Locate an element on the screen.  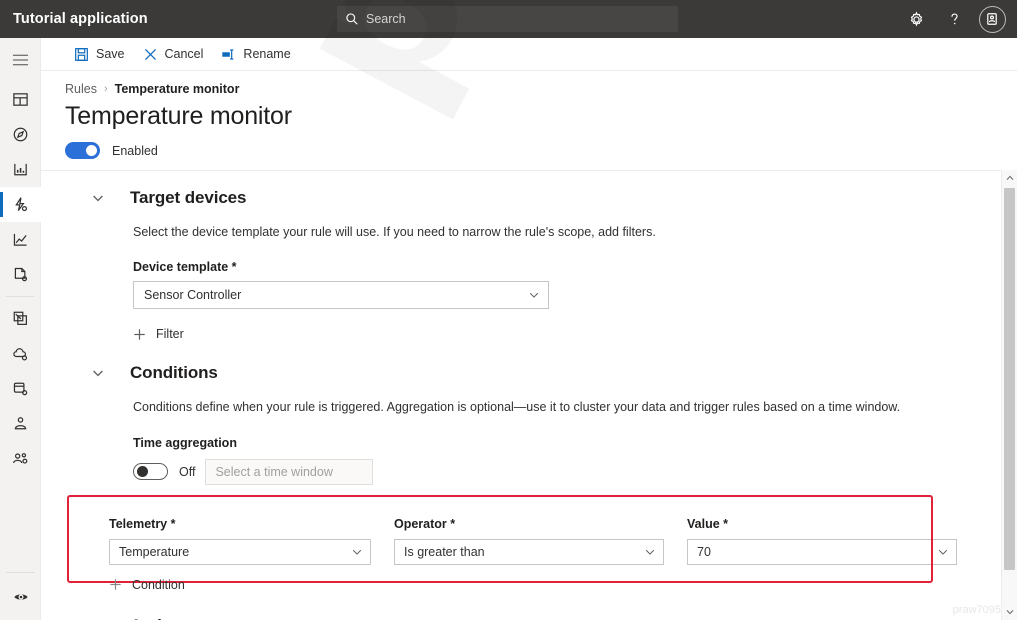
question-mark-icon is located at coordinates (954, 18).